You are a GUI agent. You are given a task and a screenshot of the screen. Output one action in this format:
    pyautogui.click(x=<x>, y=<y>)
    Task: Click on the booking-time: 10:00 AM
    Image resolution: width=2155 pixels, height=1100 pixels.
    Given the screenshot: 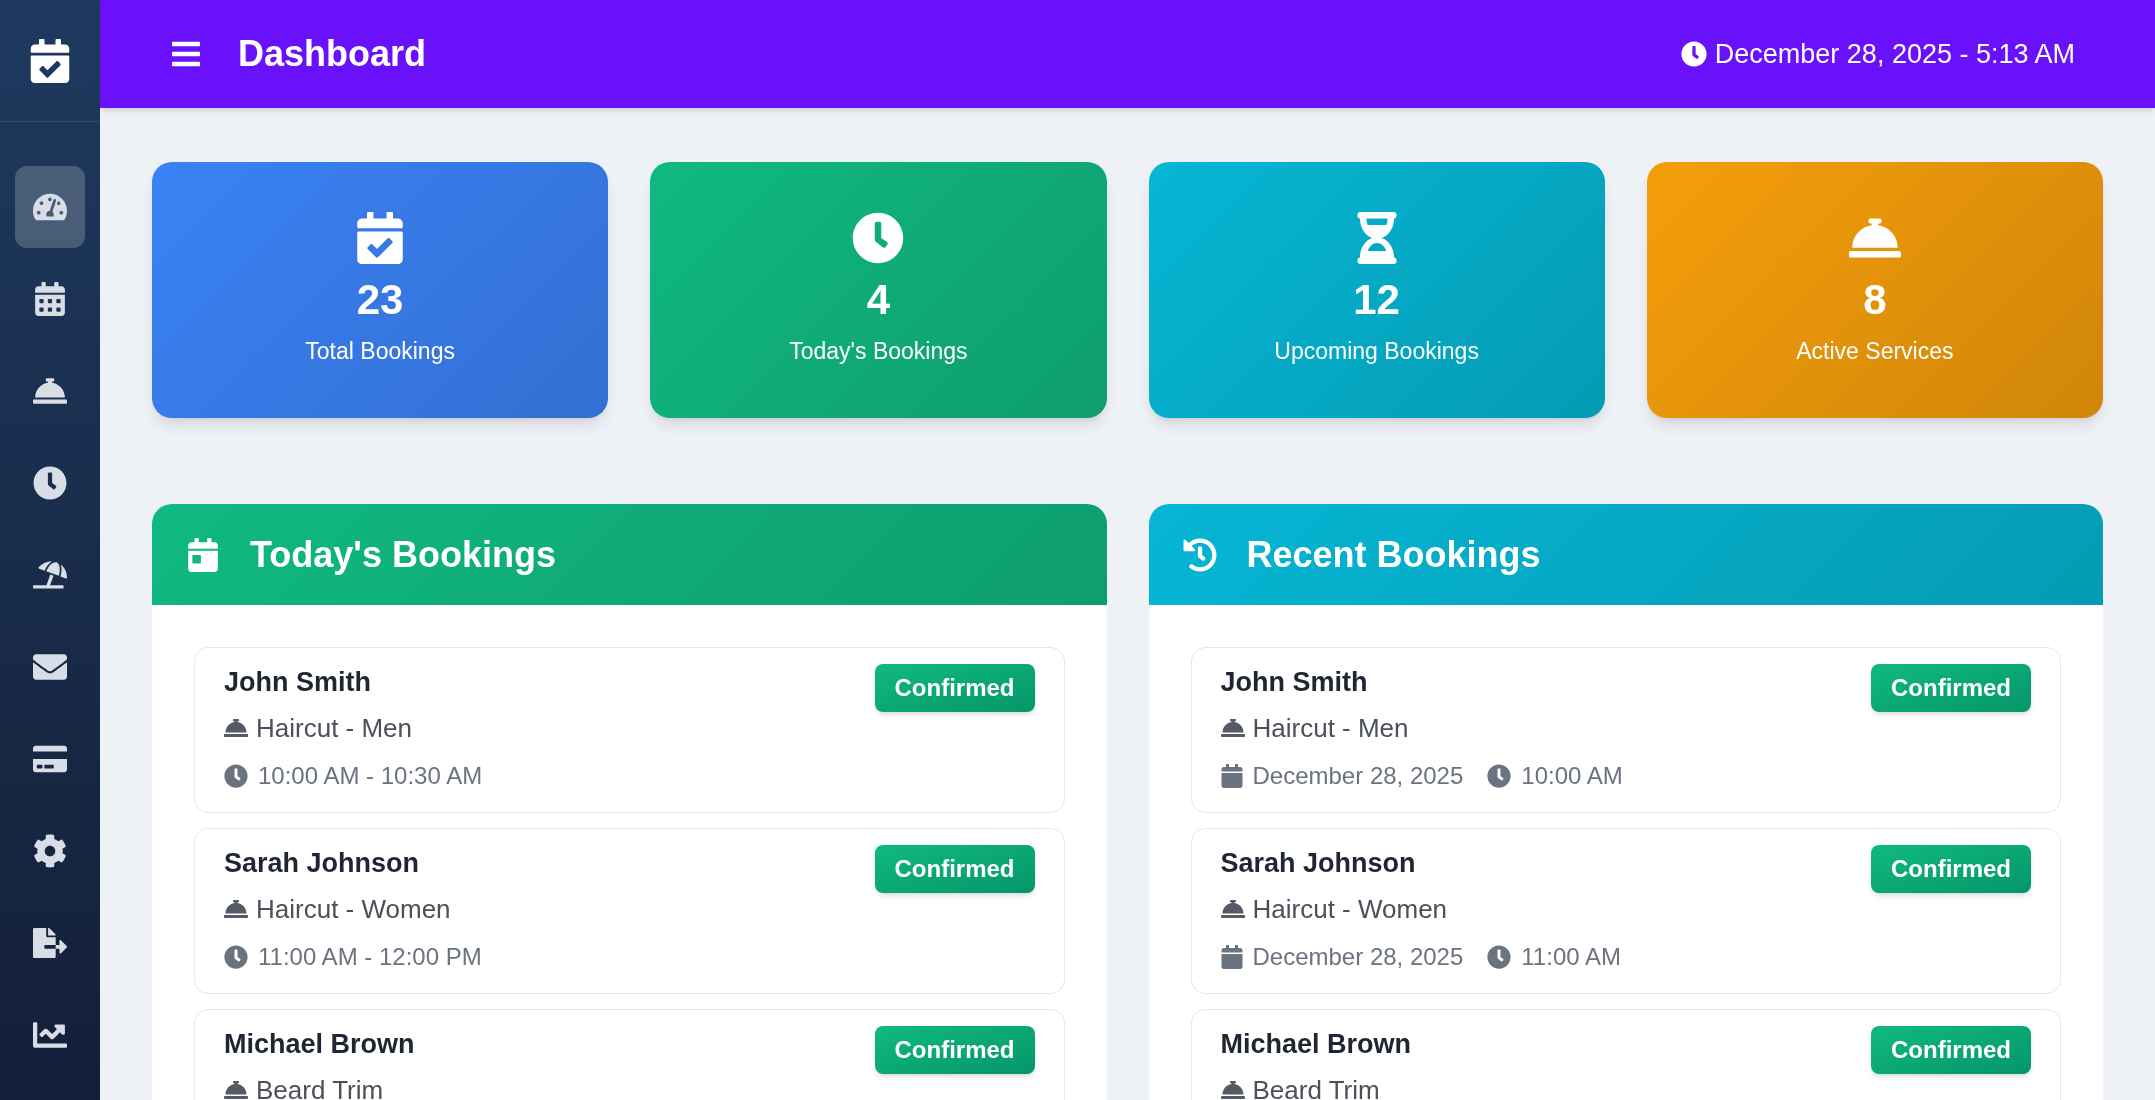 What is the action you would take?
    pyautogui.click(x=1572, y=775)
    